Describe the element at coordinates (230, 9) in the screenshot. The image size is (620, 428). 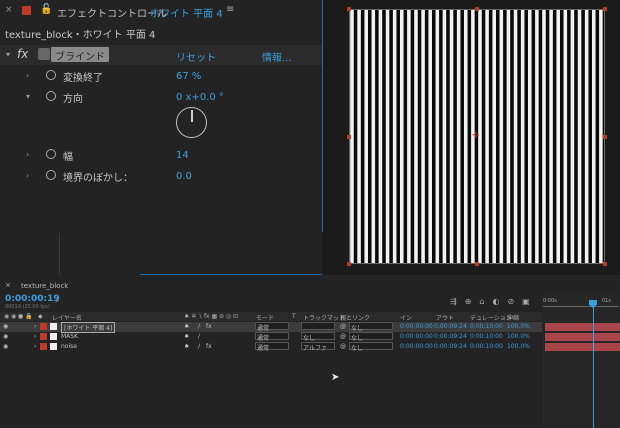
I see `panel-menu-icon: ≡` at that location.